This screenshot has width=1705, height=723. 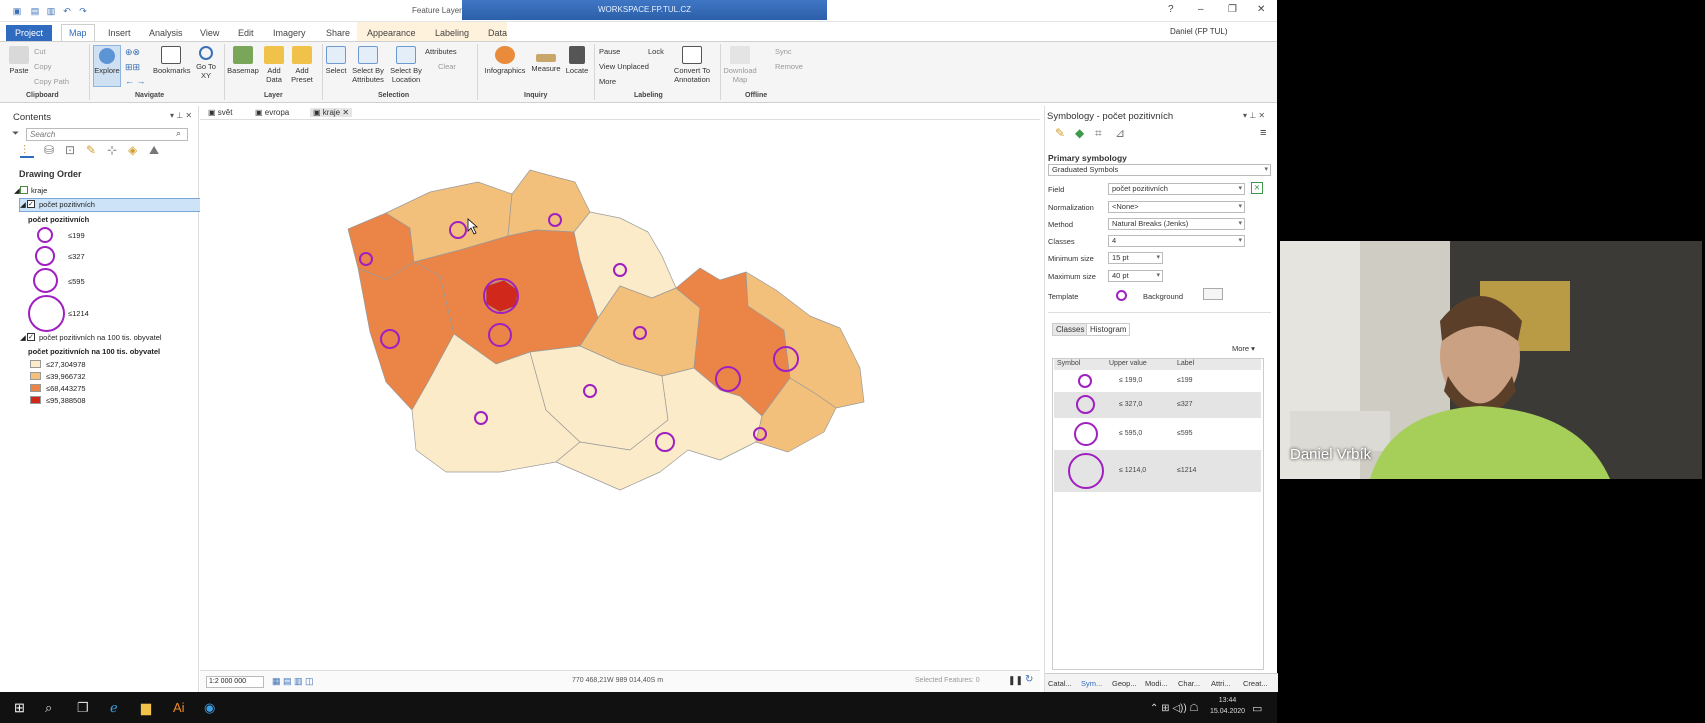 What do you see at coordinates (132, 52) in the screenshot?
I see `zoom-icon: ⊕⊗` at bounding box center [132, 52].